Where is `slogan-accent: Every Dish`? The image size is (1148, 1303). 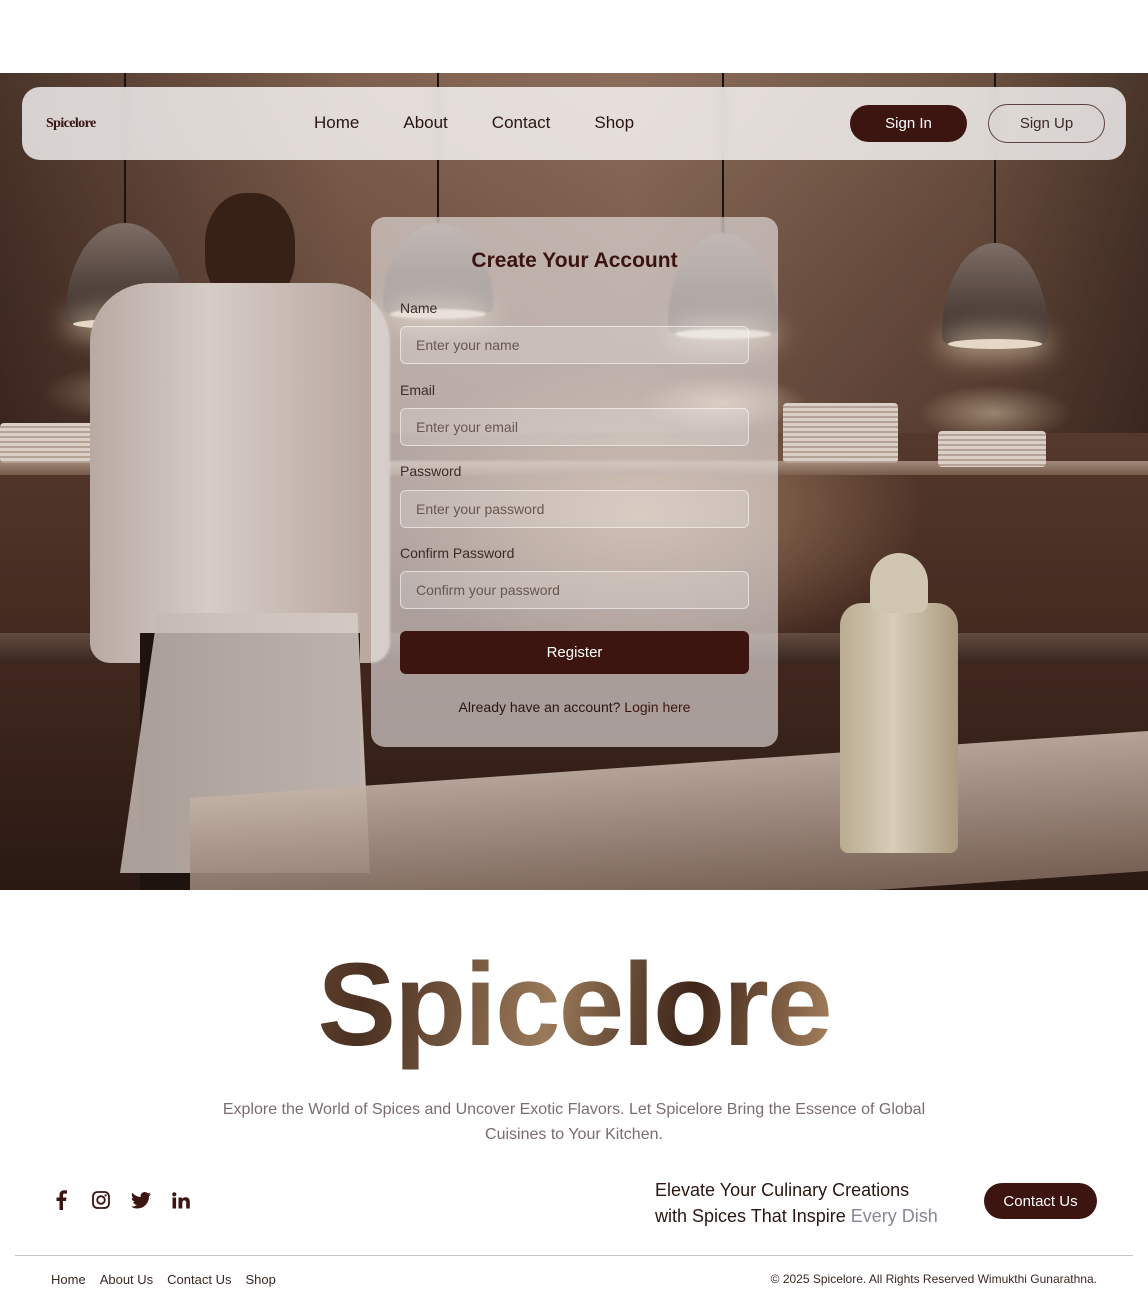 slogan-accent: Every Dish is located at coordinates (894, 1216).